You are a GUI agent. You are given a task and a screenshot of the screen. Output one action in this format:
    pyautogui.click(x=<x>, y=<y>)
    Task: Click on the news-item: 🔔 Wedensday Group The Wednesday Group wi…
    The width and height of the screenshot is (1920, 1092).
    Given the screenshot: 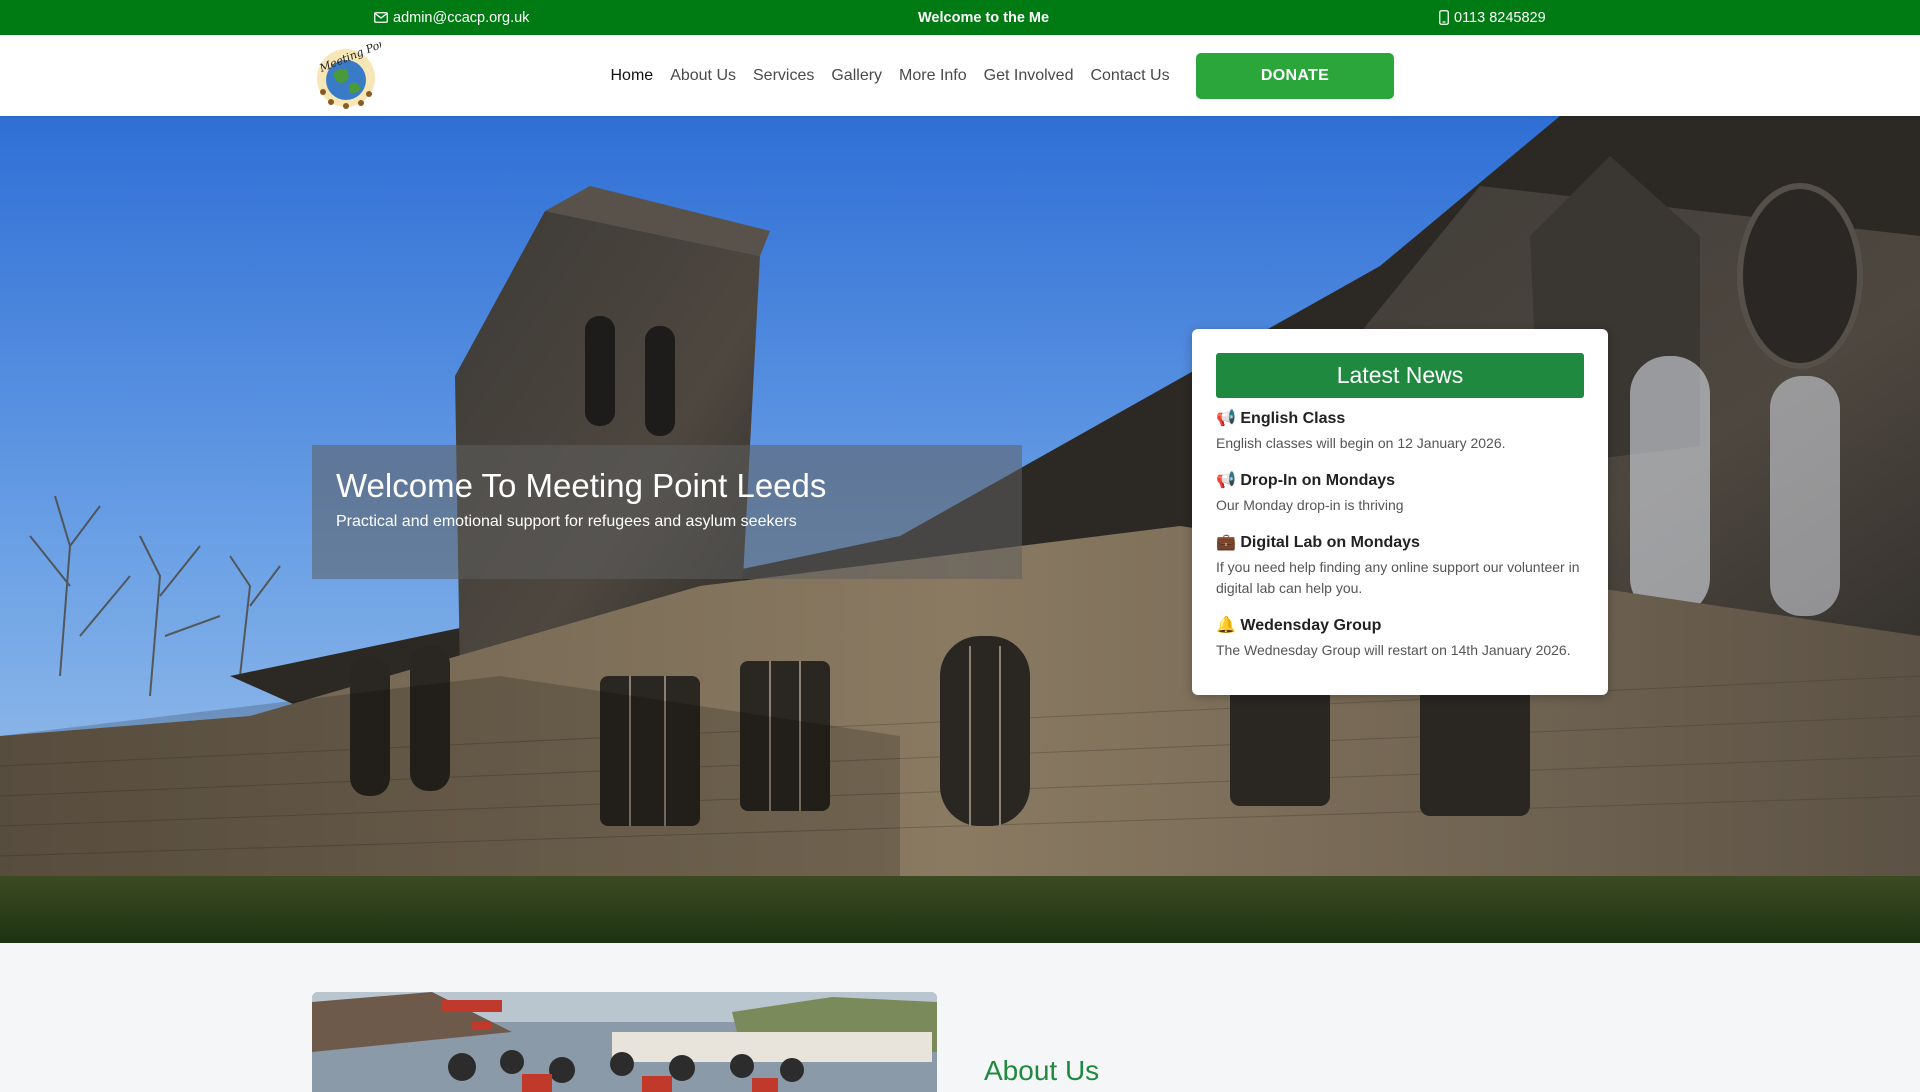 What is the action you would take?
    pyautogui.click(x=1400, y=638)
    